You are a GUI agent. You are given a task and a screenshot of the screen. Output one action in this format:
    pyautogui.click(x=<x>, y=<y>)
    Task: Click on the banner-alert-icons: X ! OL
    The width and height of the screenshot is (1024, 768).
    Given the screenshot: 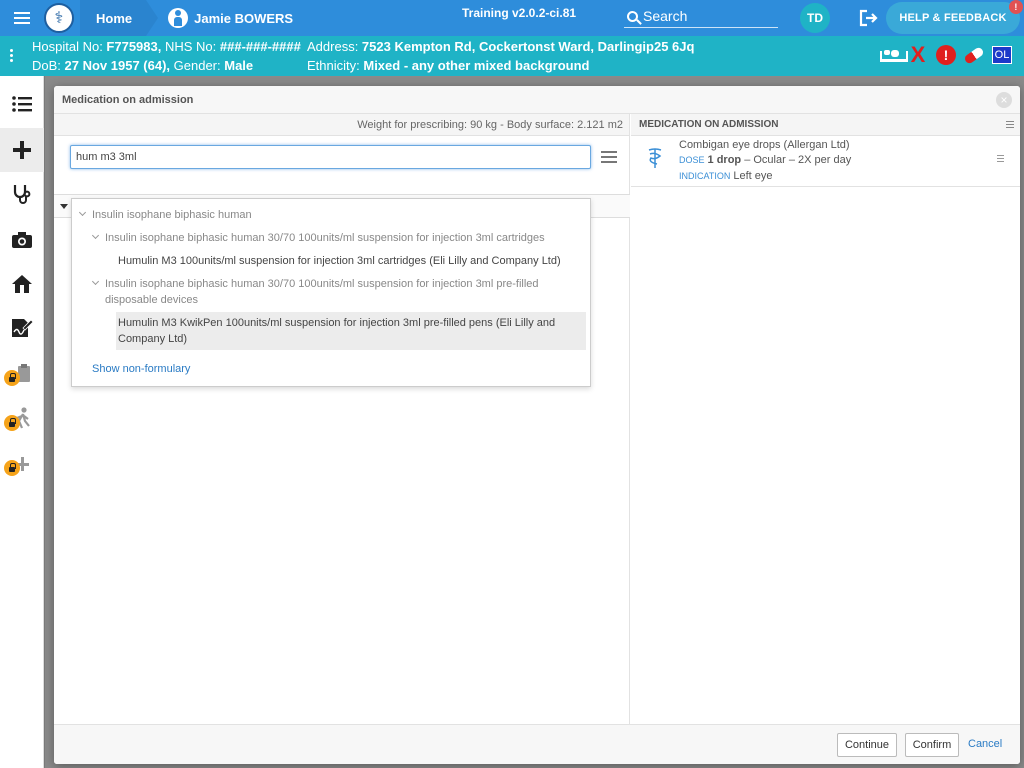 What is the action you would take?
    pyautogui.click(x=946, y=55)
    